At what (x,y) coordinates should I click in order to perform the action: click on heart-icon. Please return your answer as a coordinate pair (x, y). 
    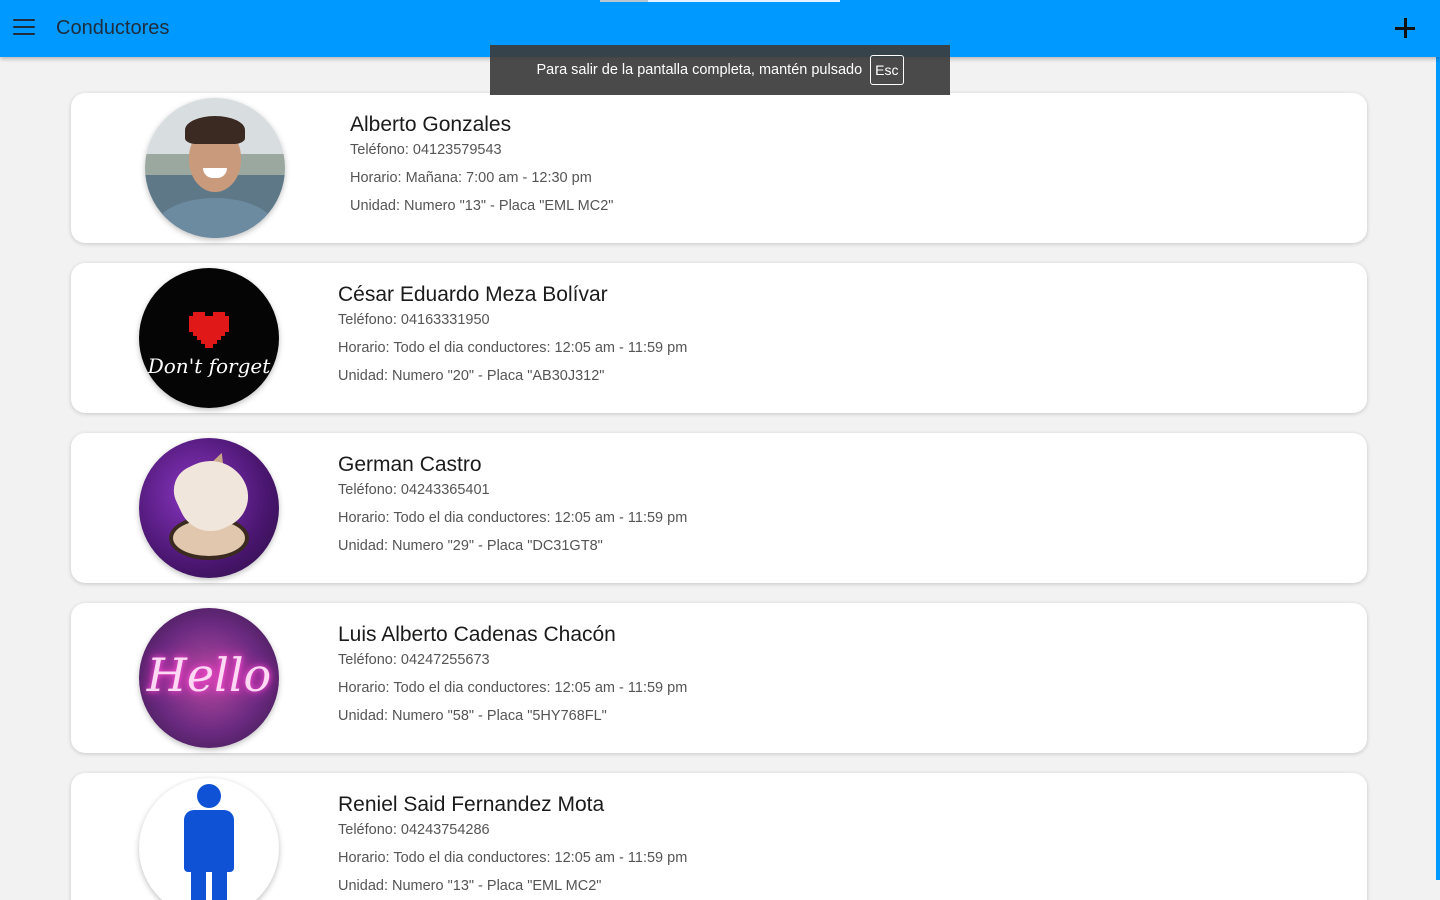
    Looking at the image, I should click on (209, 330).